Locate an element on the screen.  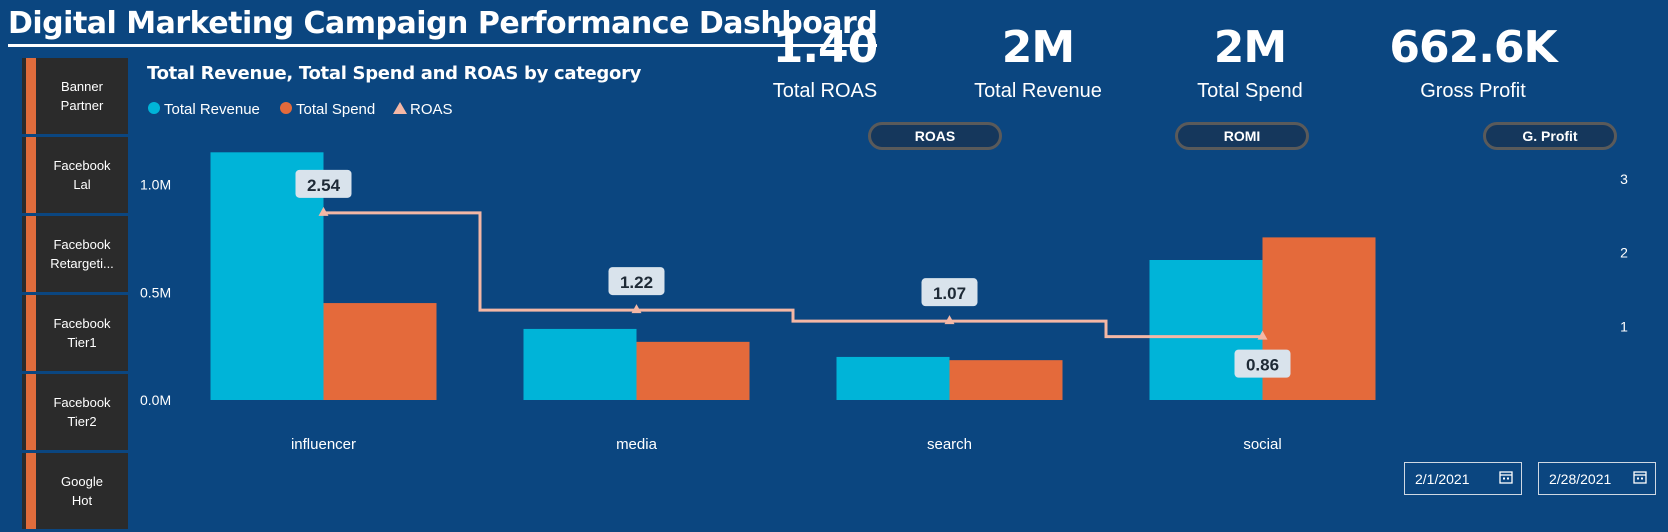
legend-label-roas: ROAS is located at coordinates (431, 109).